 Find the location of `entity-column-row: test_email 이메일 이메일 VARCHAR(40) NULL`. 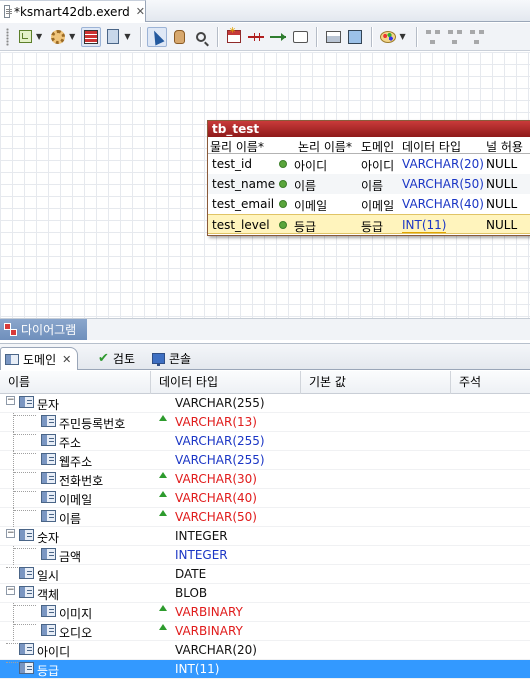

entity-column-row: test_email 이메일 이메일 VARCHAR(40) NULL is located at coordinates (369, 204).